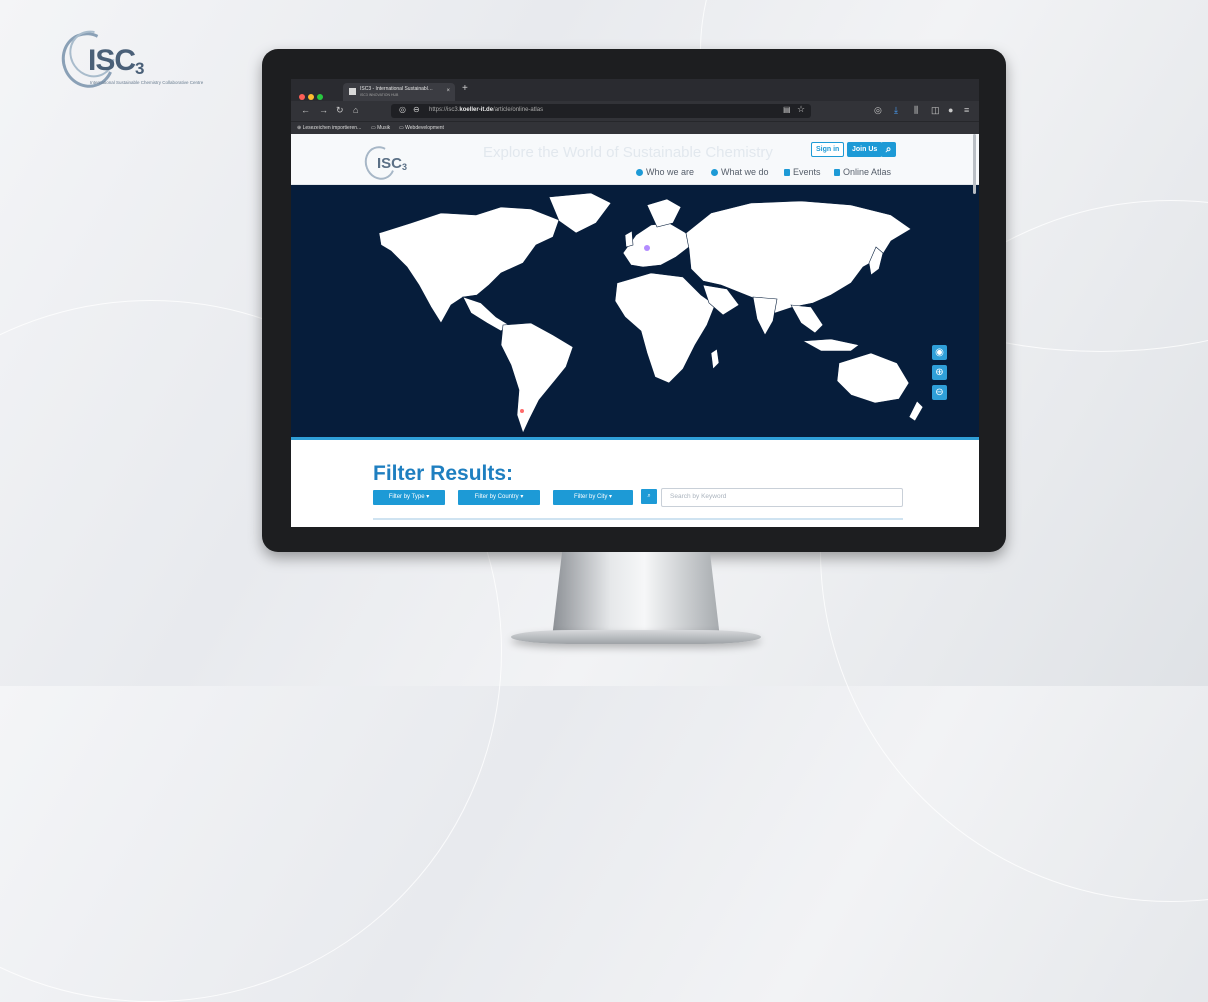  What do you see at coordinates (782, 497) in the screenshot?
I see `keyword-search-input: Search by Keyword` at bounding box center [782, 497].